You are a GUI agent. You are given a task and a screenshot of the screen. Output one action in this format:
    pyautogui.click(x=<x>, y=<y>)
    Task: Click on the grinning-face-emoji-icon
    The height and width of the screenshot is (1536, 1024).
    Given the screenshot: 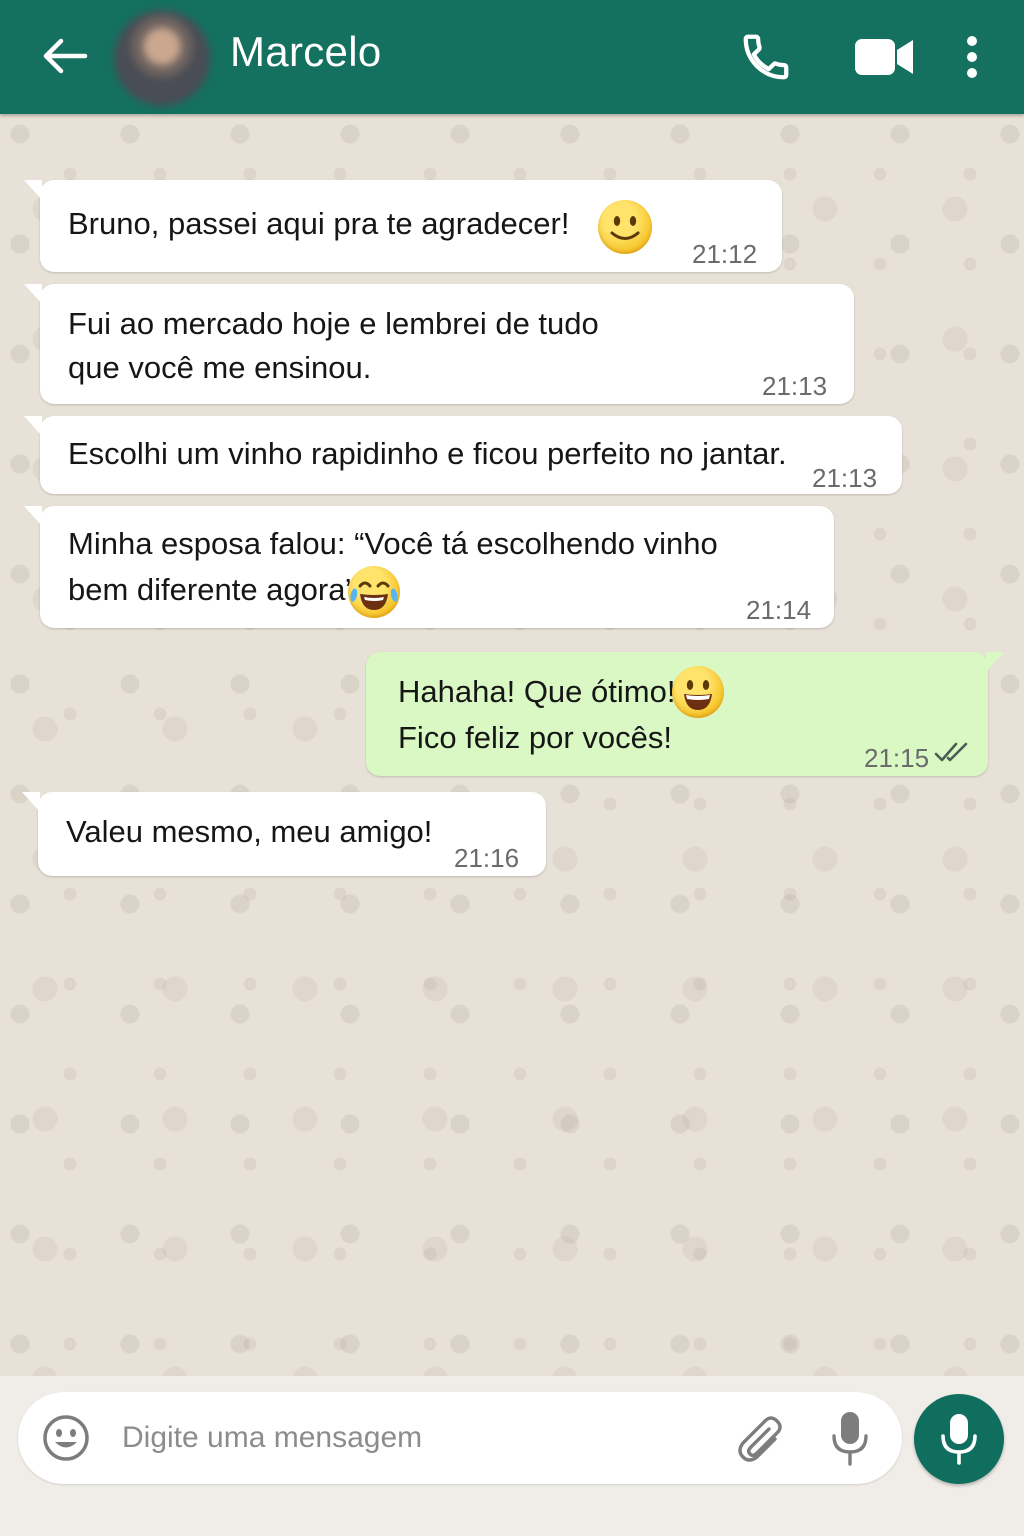 What is the action you would take?
    pyautogui.click(x=698, y=692)
    